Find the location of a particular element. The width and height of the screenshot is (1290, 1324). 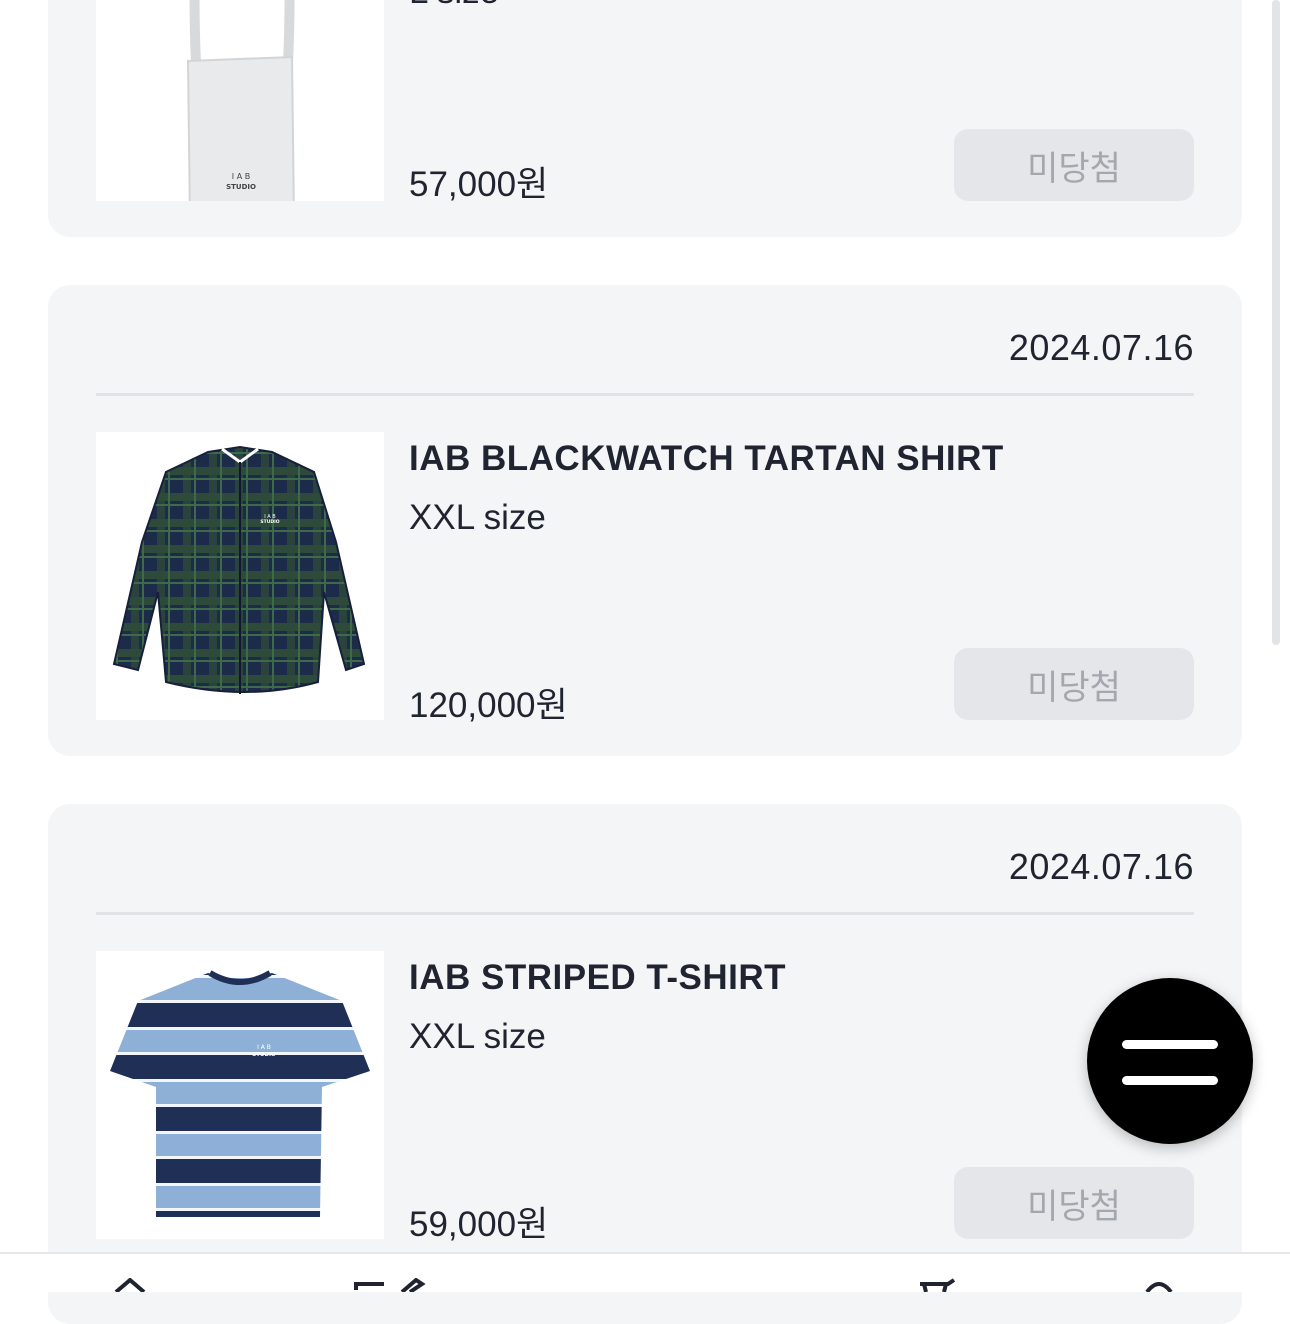

product-price: 59,000원 is located at coordinates (479, 1224).